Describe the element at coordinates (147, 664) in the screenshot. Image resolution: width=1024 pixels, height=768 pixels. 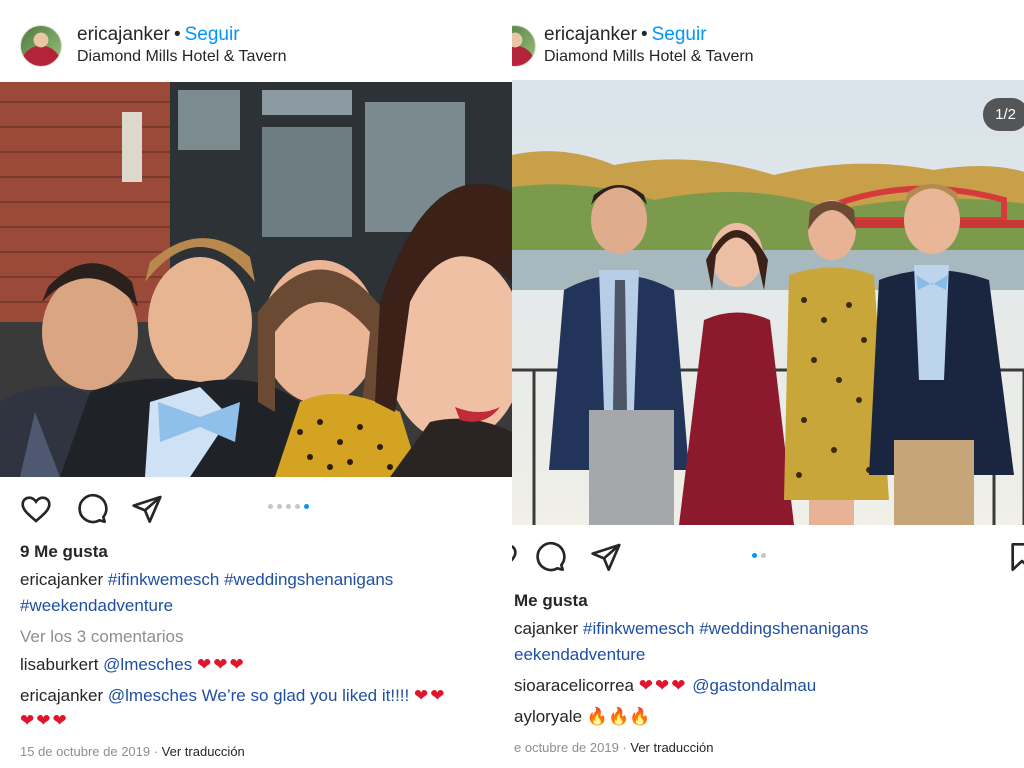
I see `comment-mention: @lmesches` at that location.